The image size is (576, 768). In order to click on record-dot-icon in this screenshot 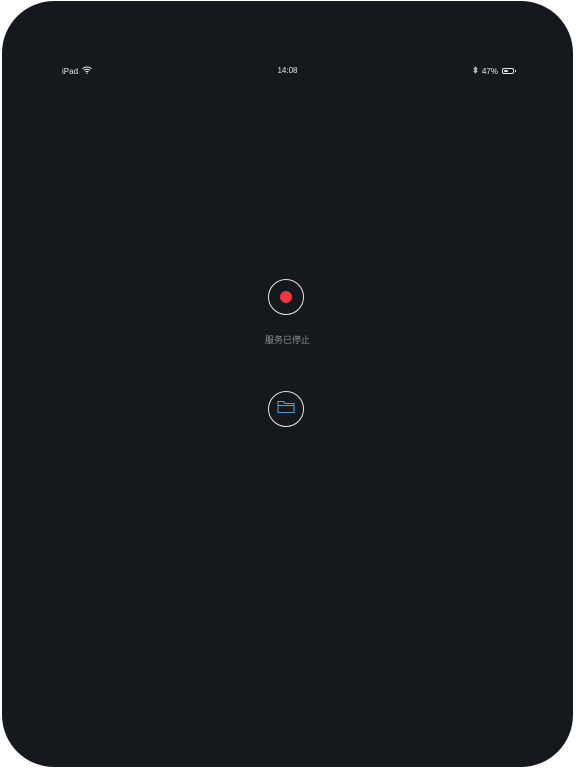, I will do `click(286, 297)`.